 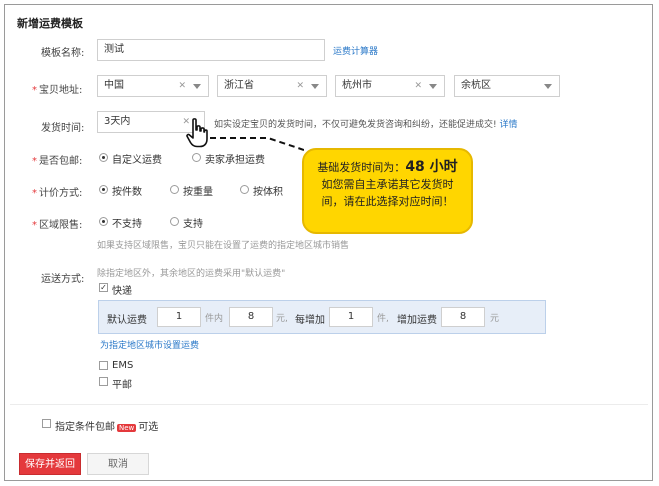 What do you see at coordinates (197, 133) in the screenshot?
I see `hand-cursor-icon` at bounding box center [197, 133].